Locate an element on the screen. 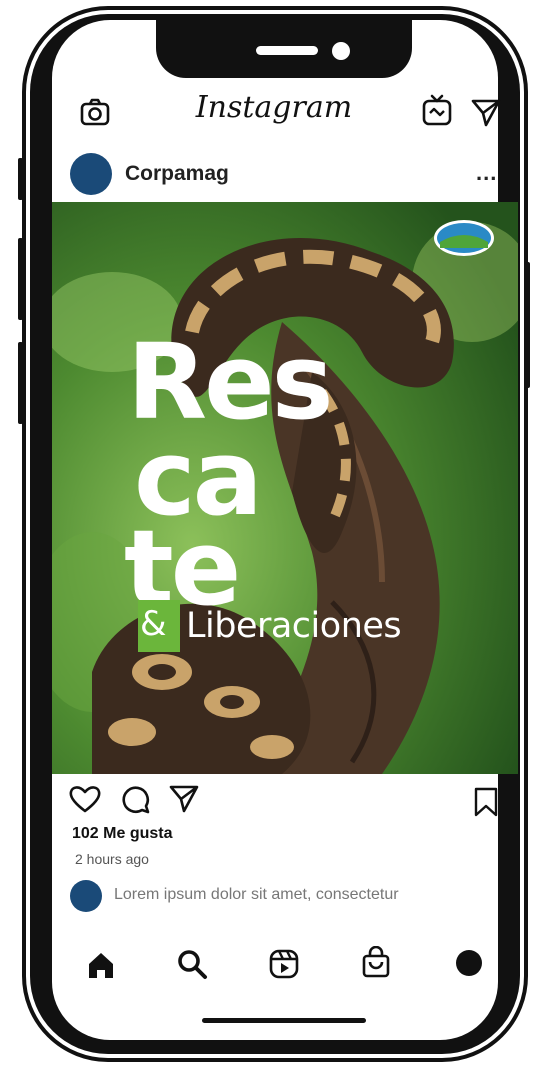 The height and width of the screenshot is (1068, 548). send-icon is located at coordinates (486, 113).